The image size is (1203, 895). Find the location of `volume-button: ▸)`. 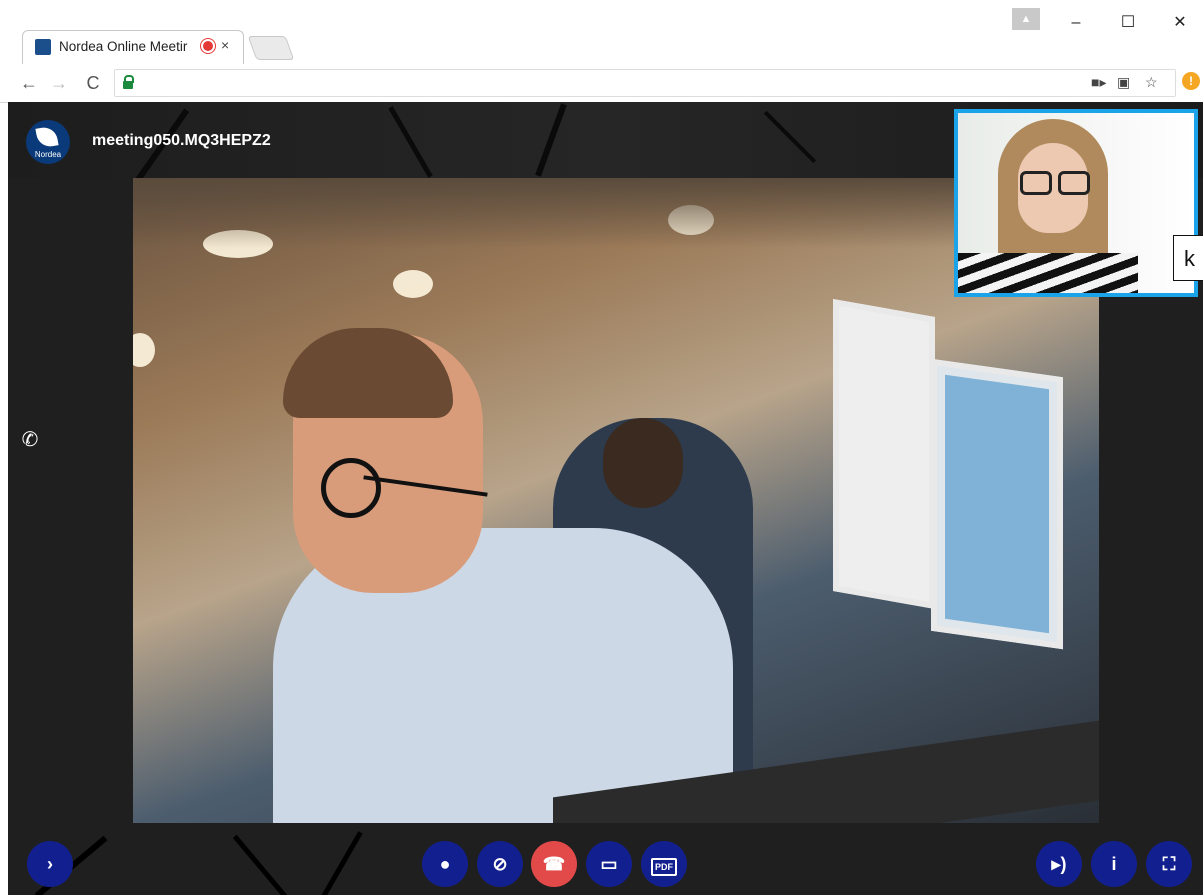

volume-button: ▸) is located at coordinates (1059, 864).